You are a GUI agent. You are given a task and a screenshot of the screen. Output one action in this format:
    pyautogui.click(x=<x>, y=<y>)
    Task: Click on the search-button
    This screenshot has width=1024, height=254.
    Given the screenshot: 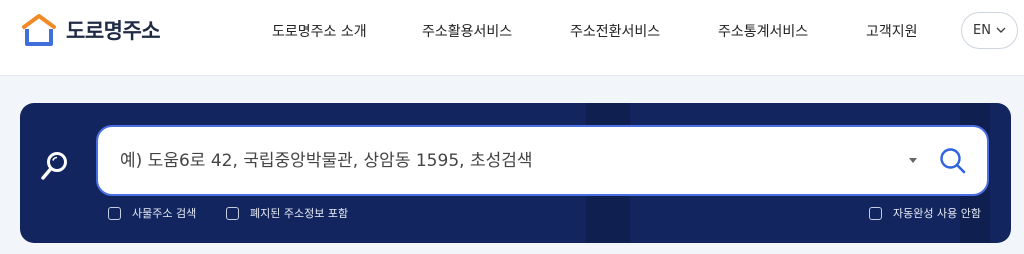 What is the action you would take?
    pyautogui.click(x=953, y=161)
    